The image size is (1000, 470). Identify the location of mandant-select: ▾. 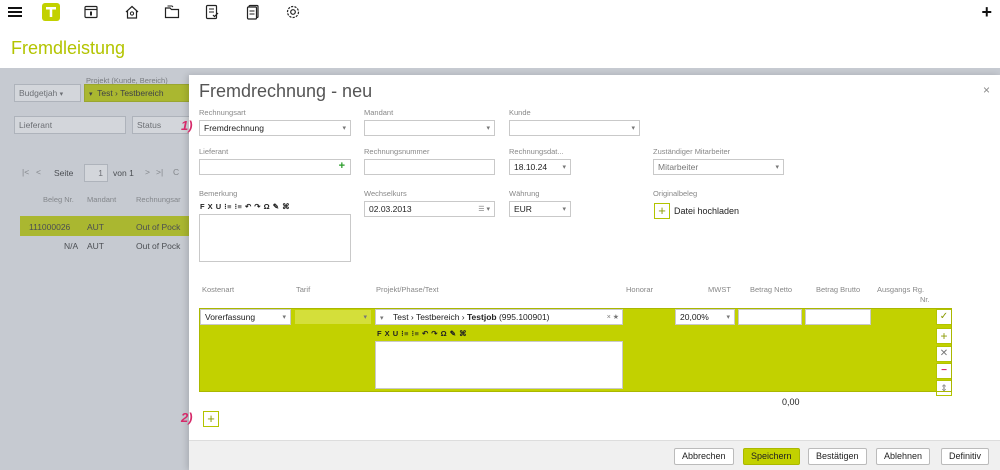
(429, 128).